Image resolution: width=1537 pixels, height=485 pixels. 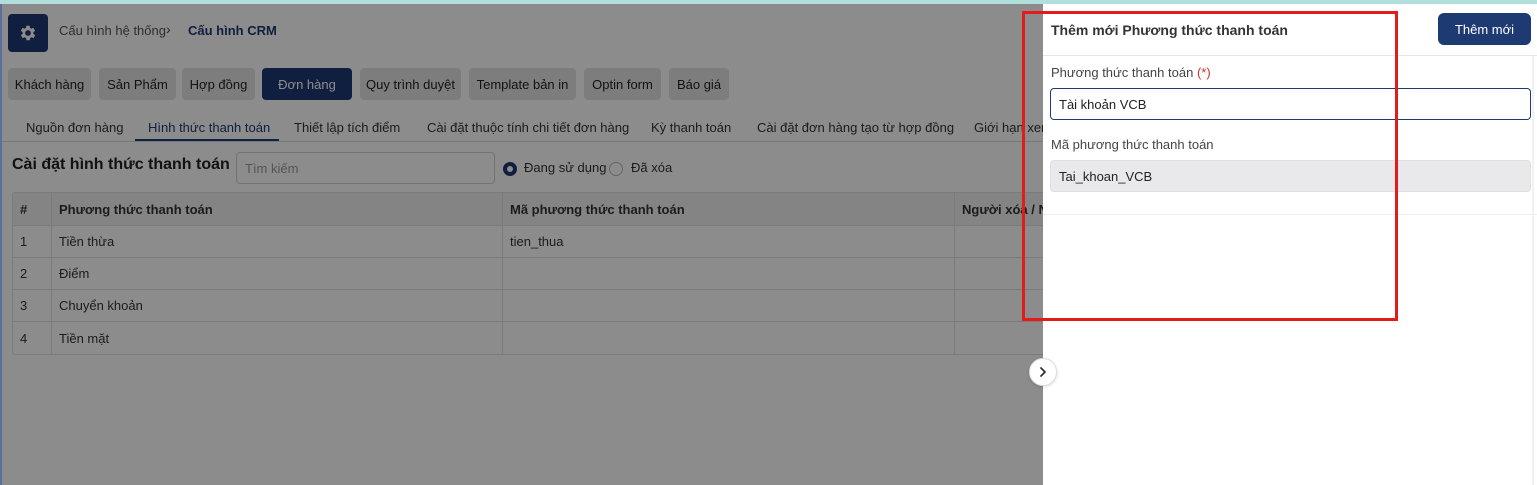 What do you see at coordinates (1290, 55) in the screenshot?
I see `drawer-header-divider` at bounding box center [1290, 55].